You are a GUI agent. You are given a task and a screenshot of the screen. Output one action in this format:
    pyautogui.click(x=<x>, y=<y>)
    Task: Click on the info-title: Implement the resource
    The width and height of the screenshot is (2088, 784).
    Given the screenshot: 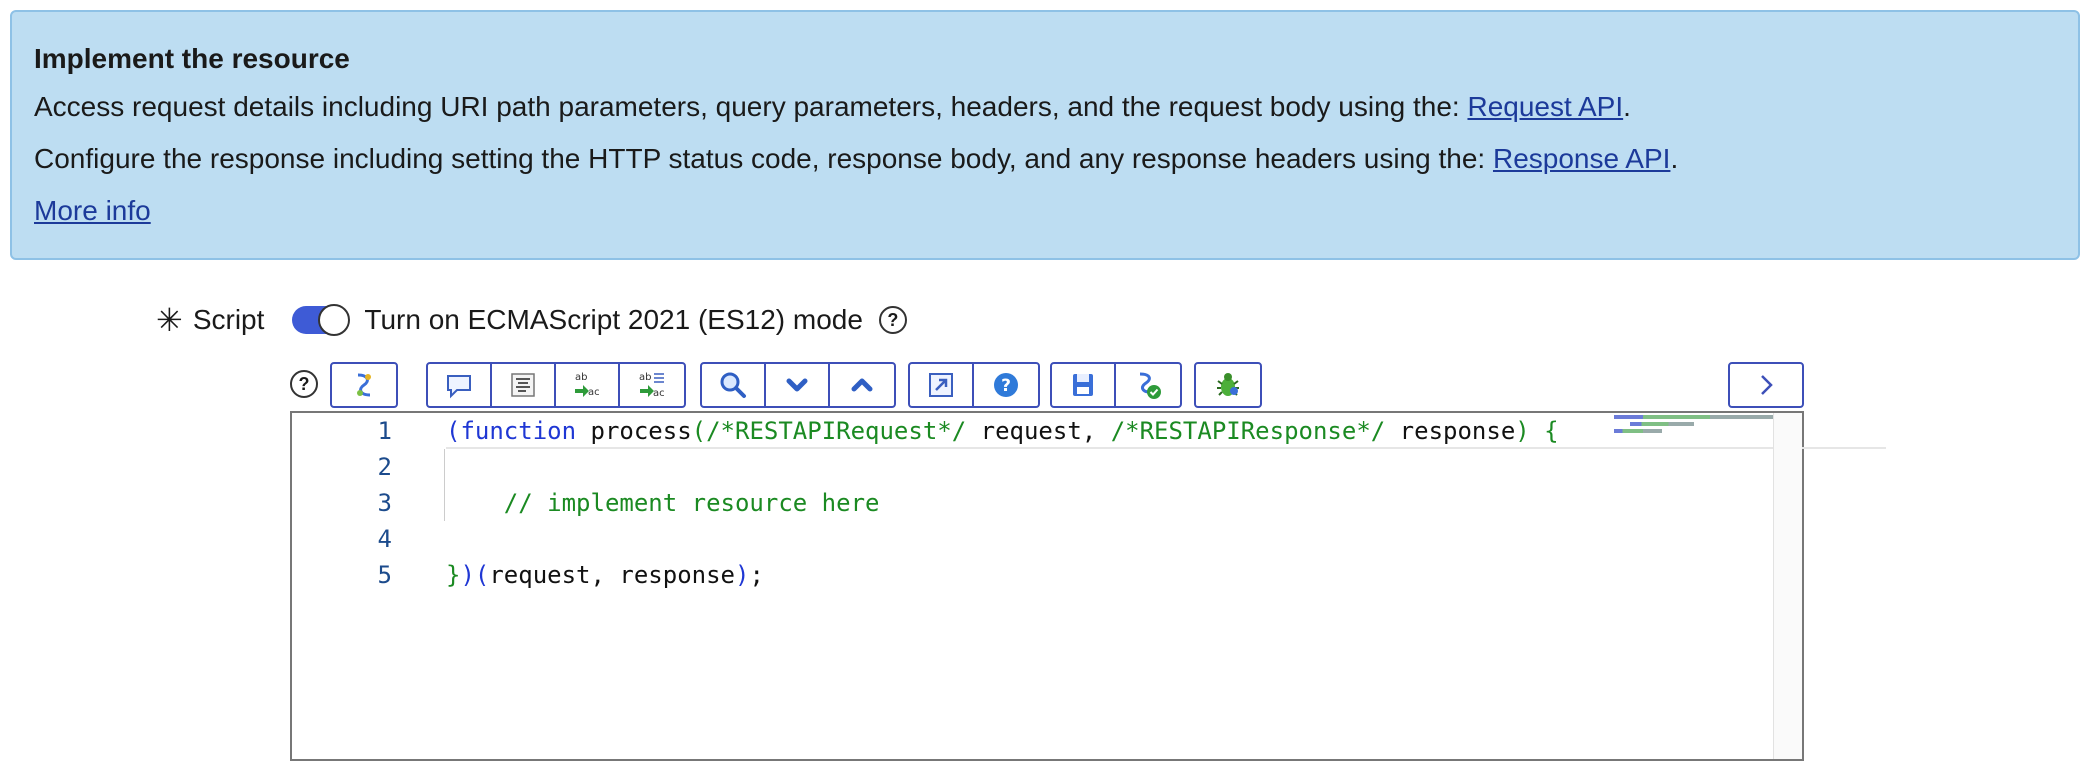 What is the action you would take?
    pyautogui.click(x=192, y=58)
    